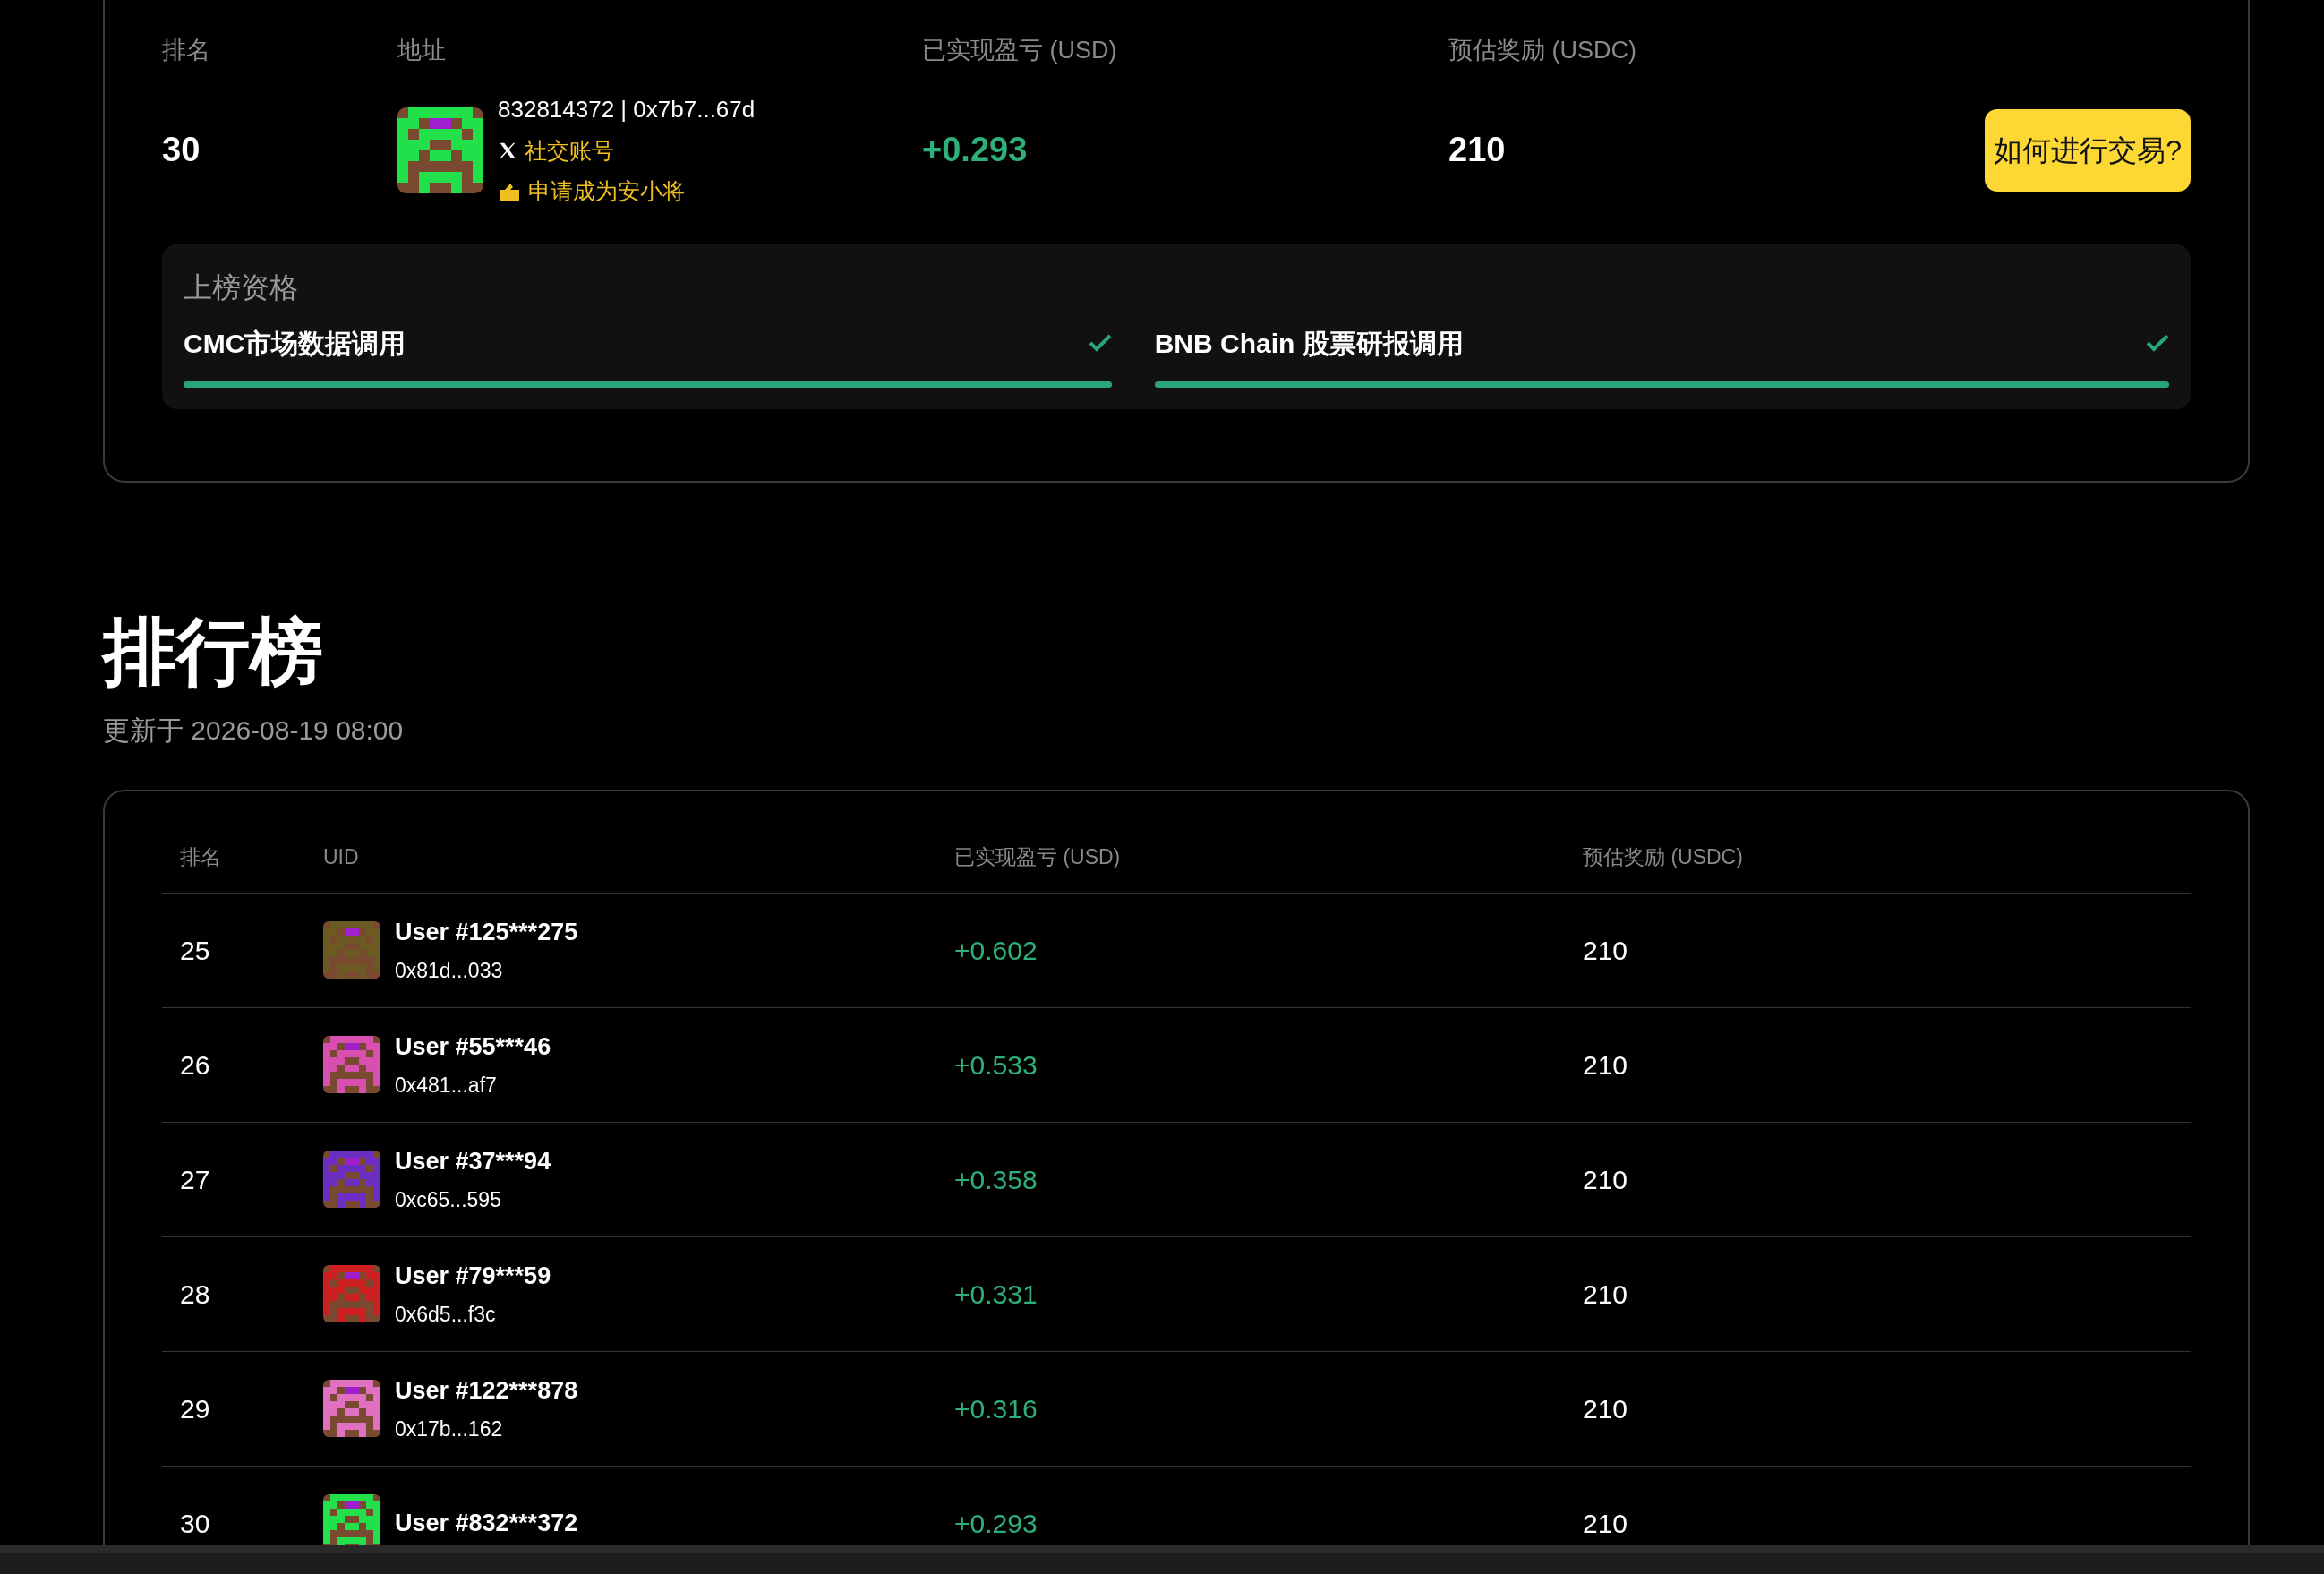 This screenshot has width=2324, height=1574. What do you see at coordinates (195, 1408) in the screenshot?
I see `rank-cell-text: 29` at bounding box center [195, 1408].